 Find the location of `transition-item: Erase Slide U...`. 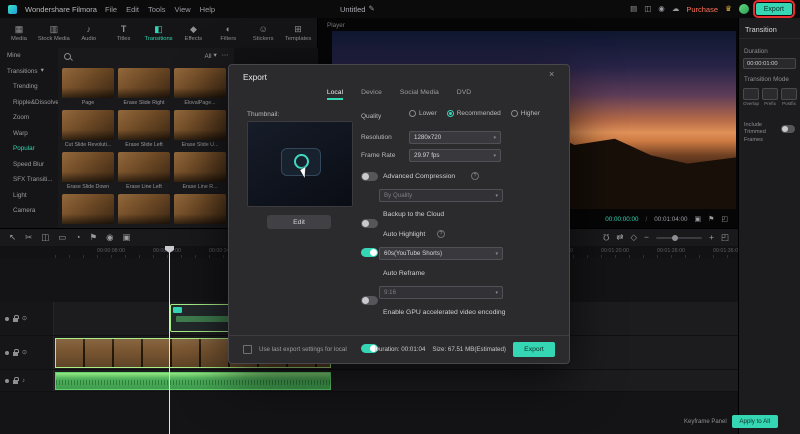

transition-item: Erase Slide U... is located at coordinates (200, 129).